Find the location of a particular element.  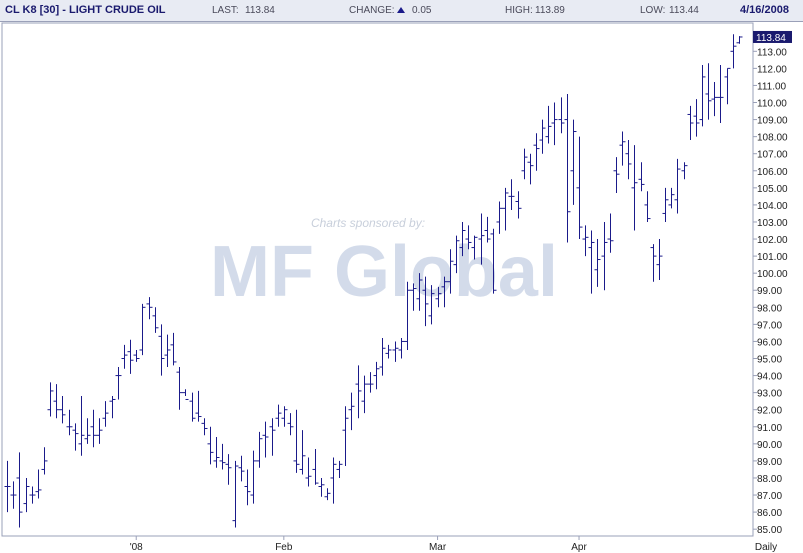

x-axis: '08 Feb Mar Apr Daily is located at coordinates (453, 544).